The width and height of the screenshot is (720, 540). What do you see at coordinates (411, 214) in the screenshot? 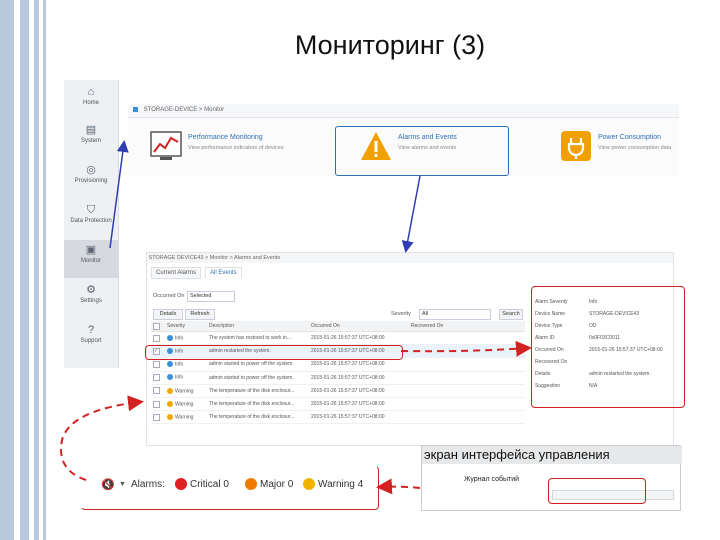
I see `arrow-card-to-events` at bounding box center [411, 214].